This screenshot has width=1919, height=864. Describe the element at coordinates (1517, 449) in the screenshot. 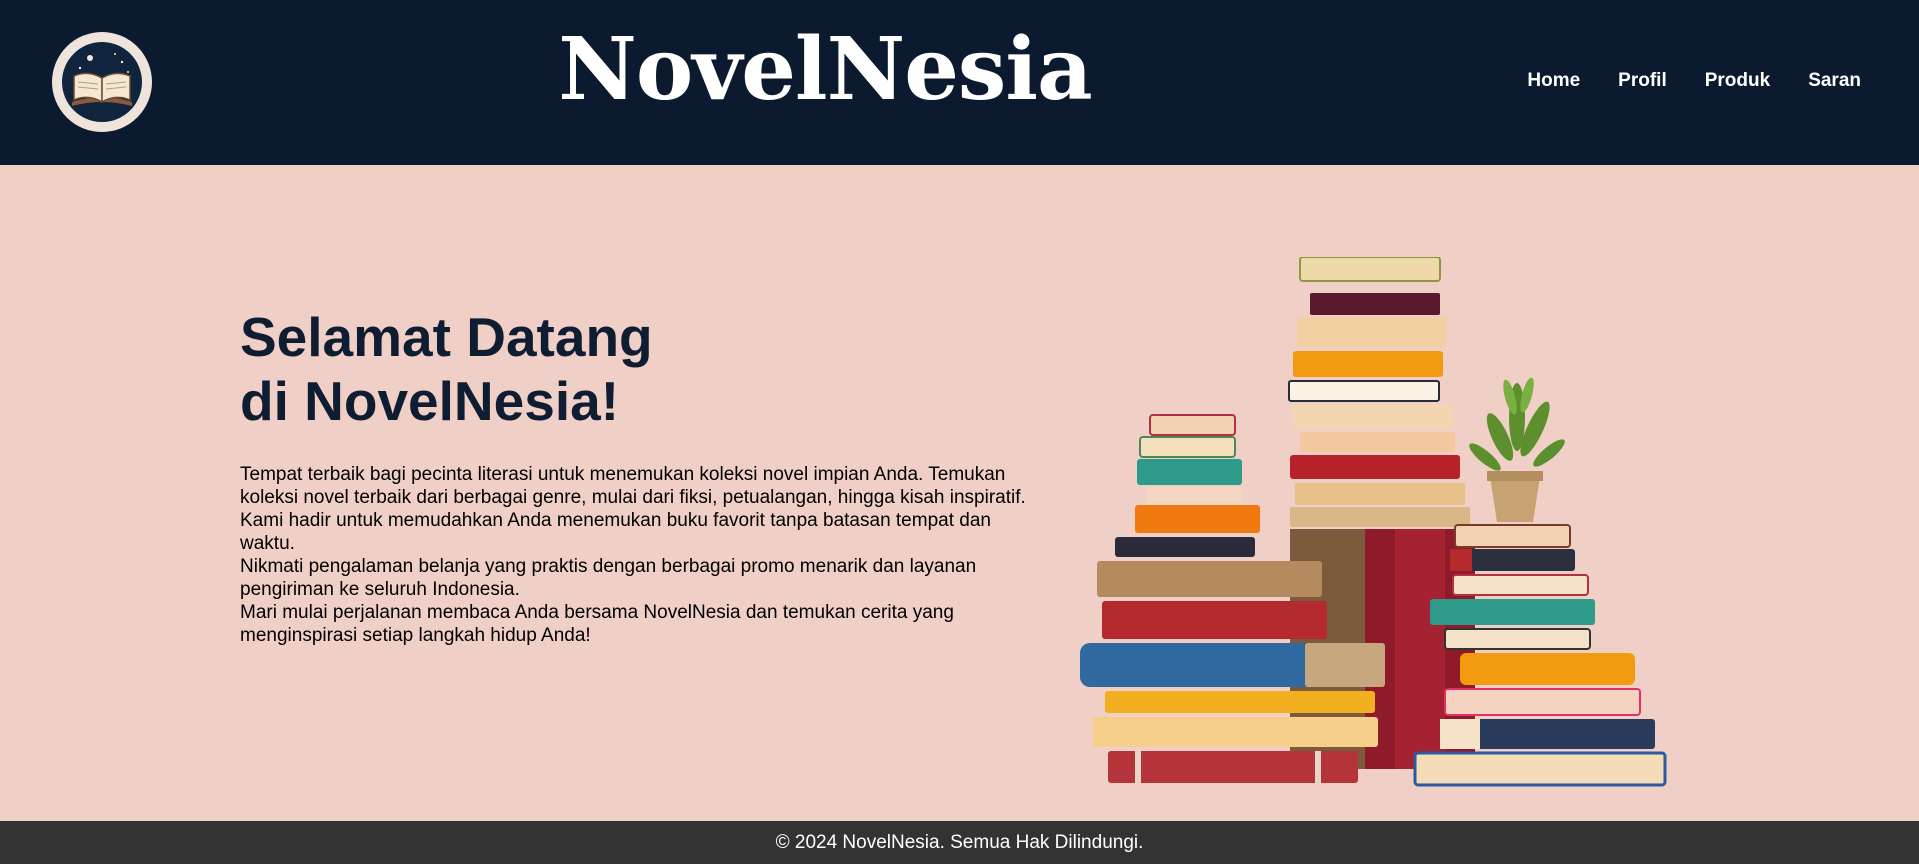

I see `potted-plant-illustration` at that location.